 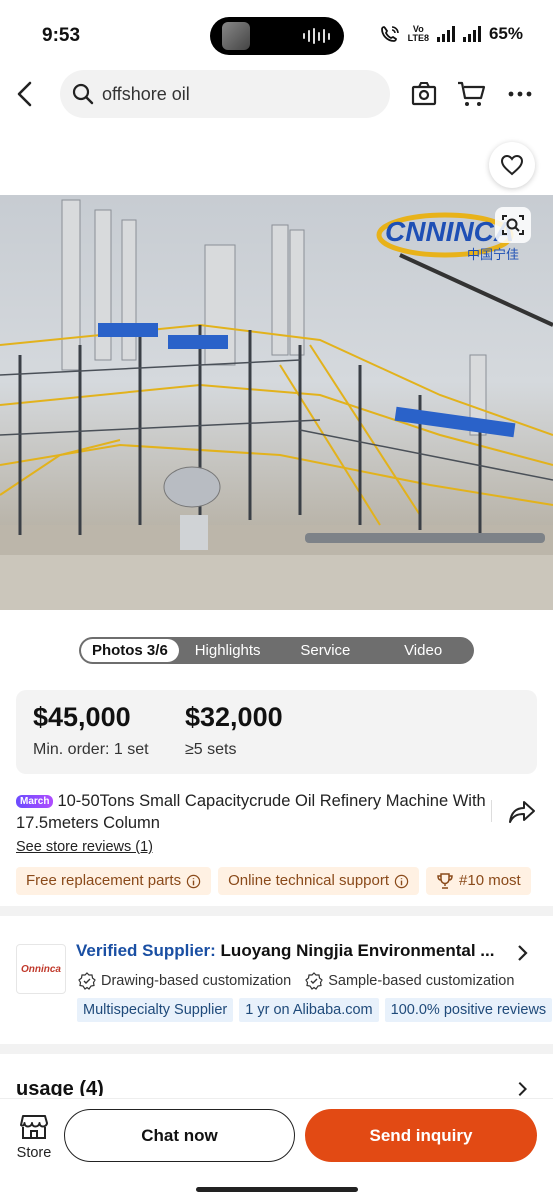 I want to click on status-bar: 9:53 Vo LTE8 65%, so click(x=276, y=35).